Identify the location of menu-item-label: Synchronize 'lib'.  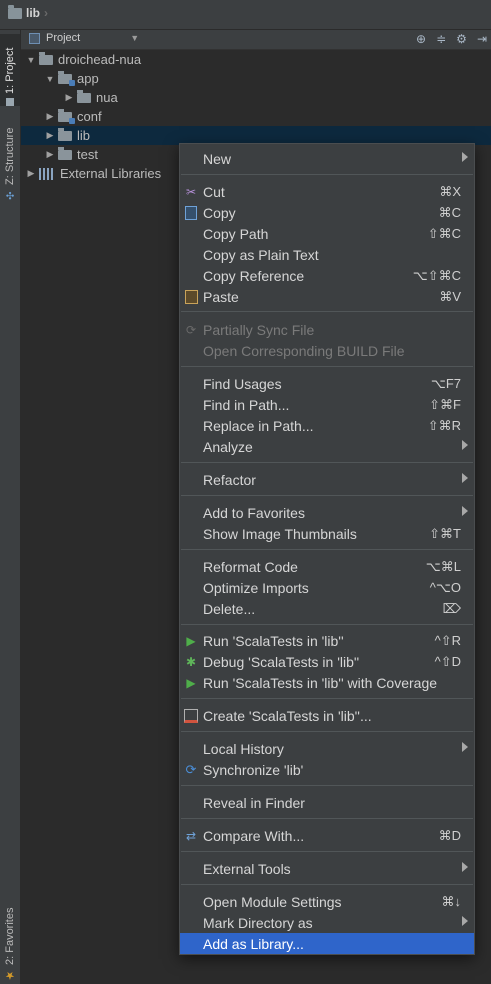
(253, 769).